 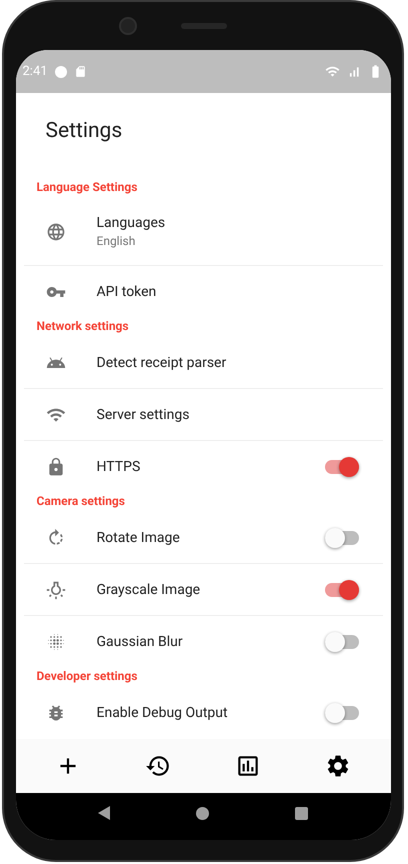 I want to click on item-title: Enable Debug Output, so click(x=162, y=712).